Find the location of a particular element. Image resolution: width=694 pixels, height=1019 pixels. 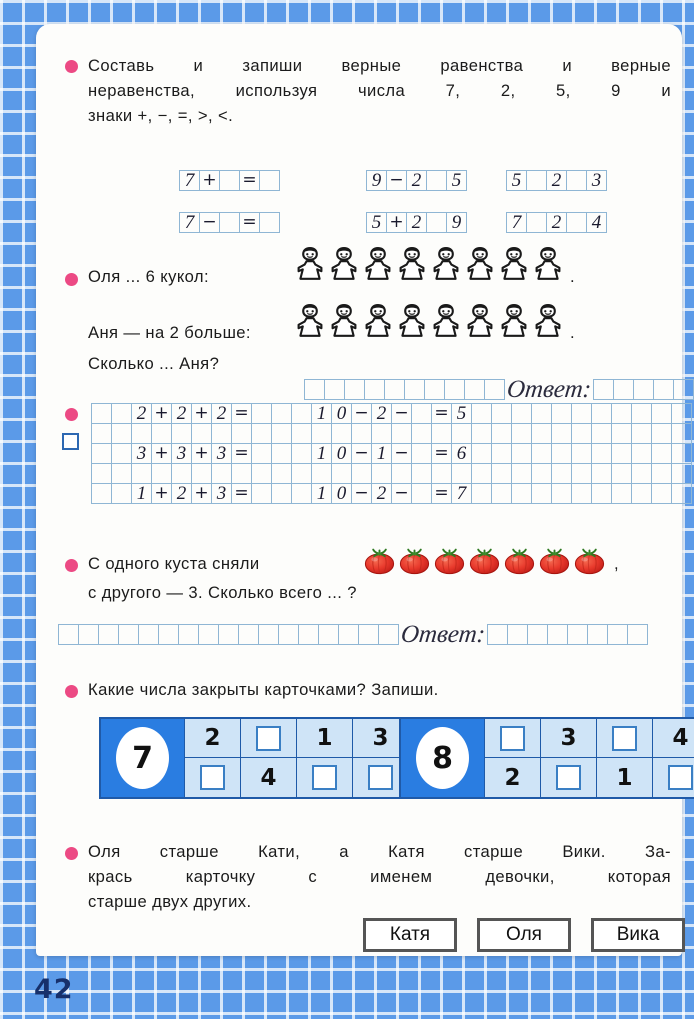

card-7-cell-bottom-2: 4 is located at coordinates (268, 777).